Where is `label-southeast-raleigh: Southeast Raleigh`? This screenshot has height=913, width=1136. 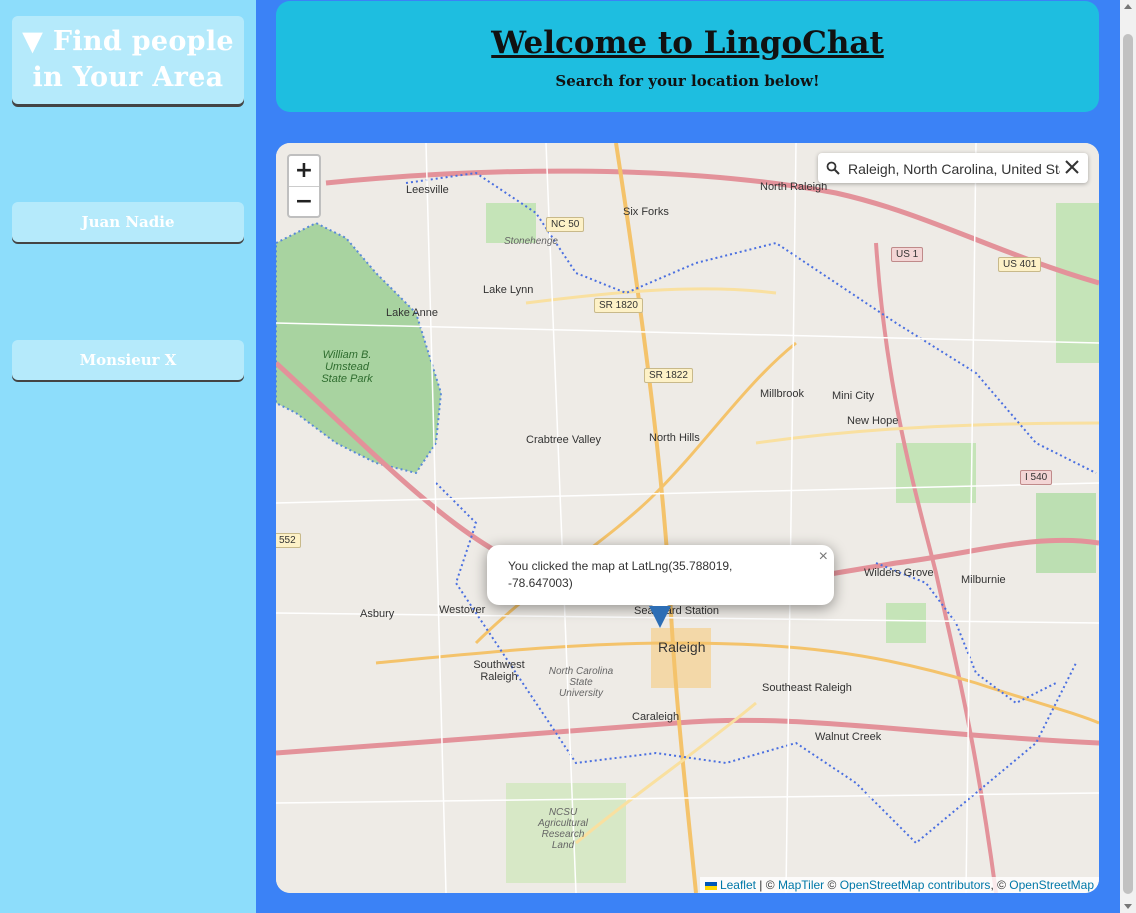
label-southeast-raleigh: Southeast Raleigh is located at coordinates (807, 688).